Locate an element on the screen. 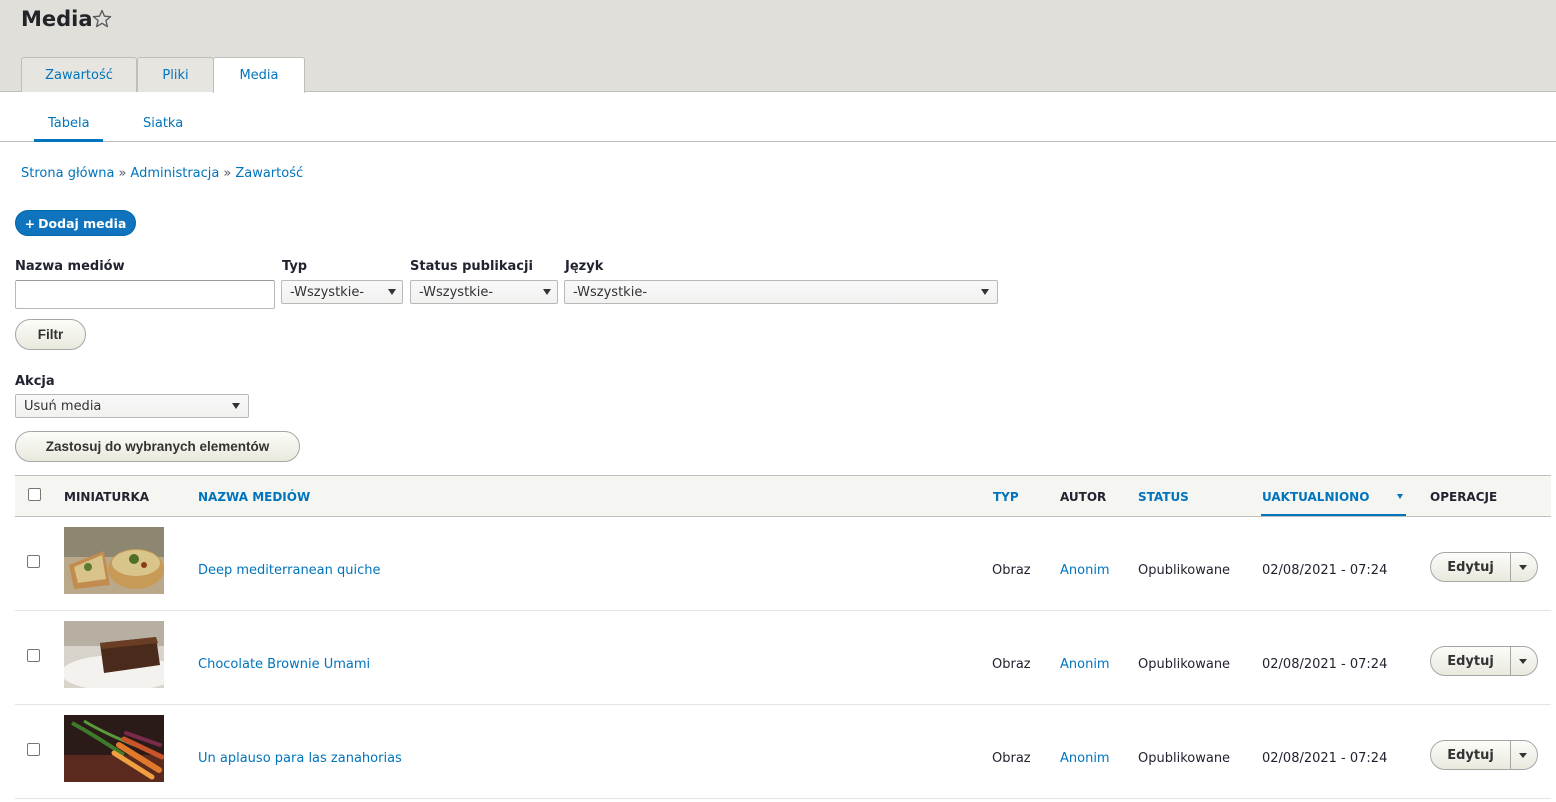 This screenshot has width=1556, height=802. active-subtab-indicator is located at coordinates (68, 140).